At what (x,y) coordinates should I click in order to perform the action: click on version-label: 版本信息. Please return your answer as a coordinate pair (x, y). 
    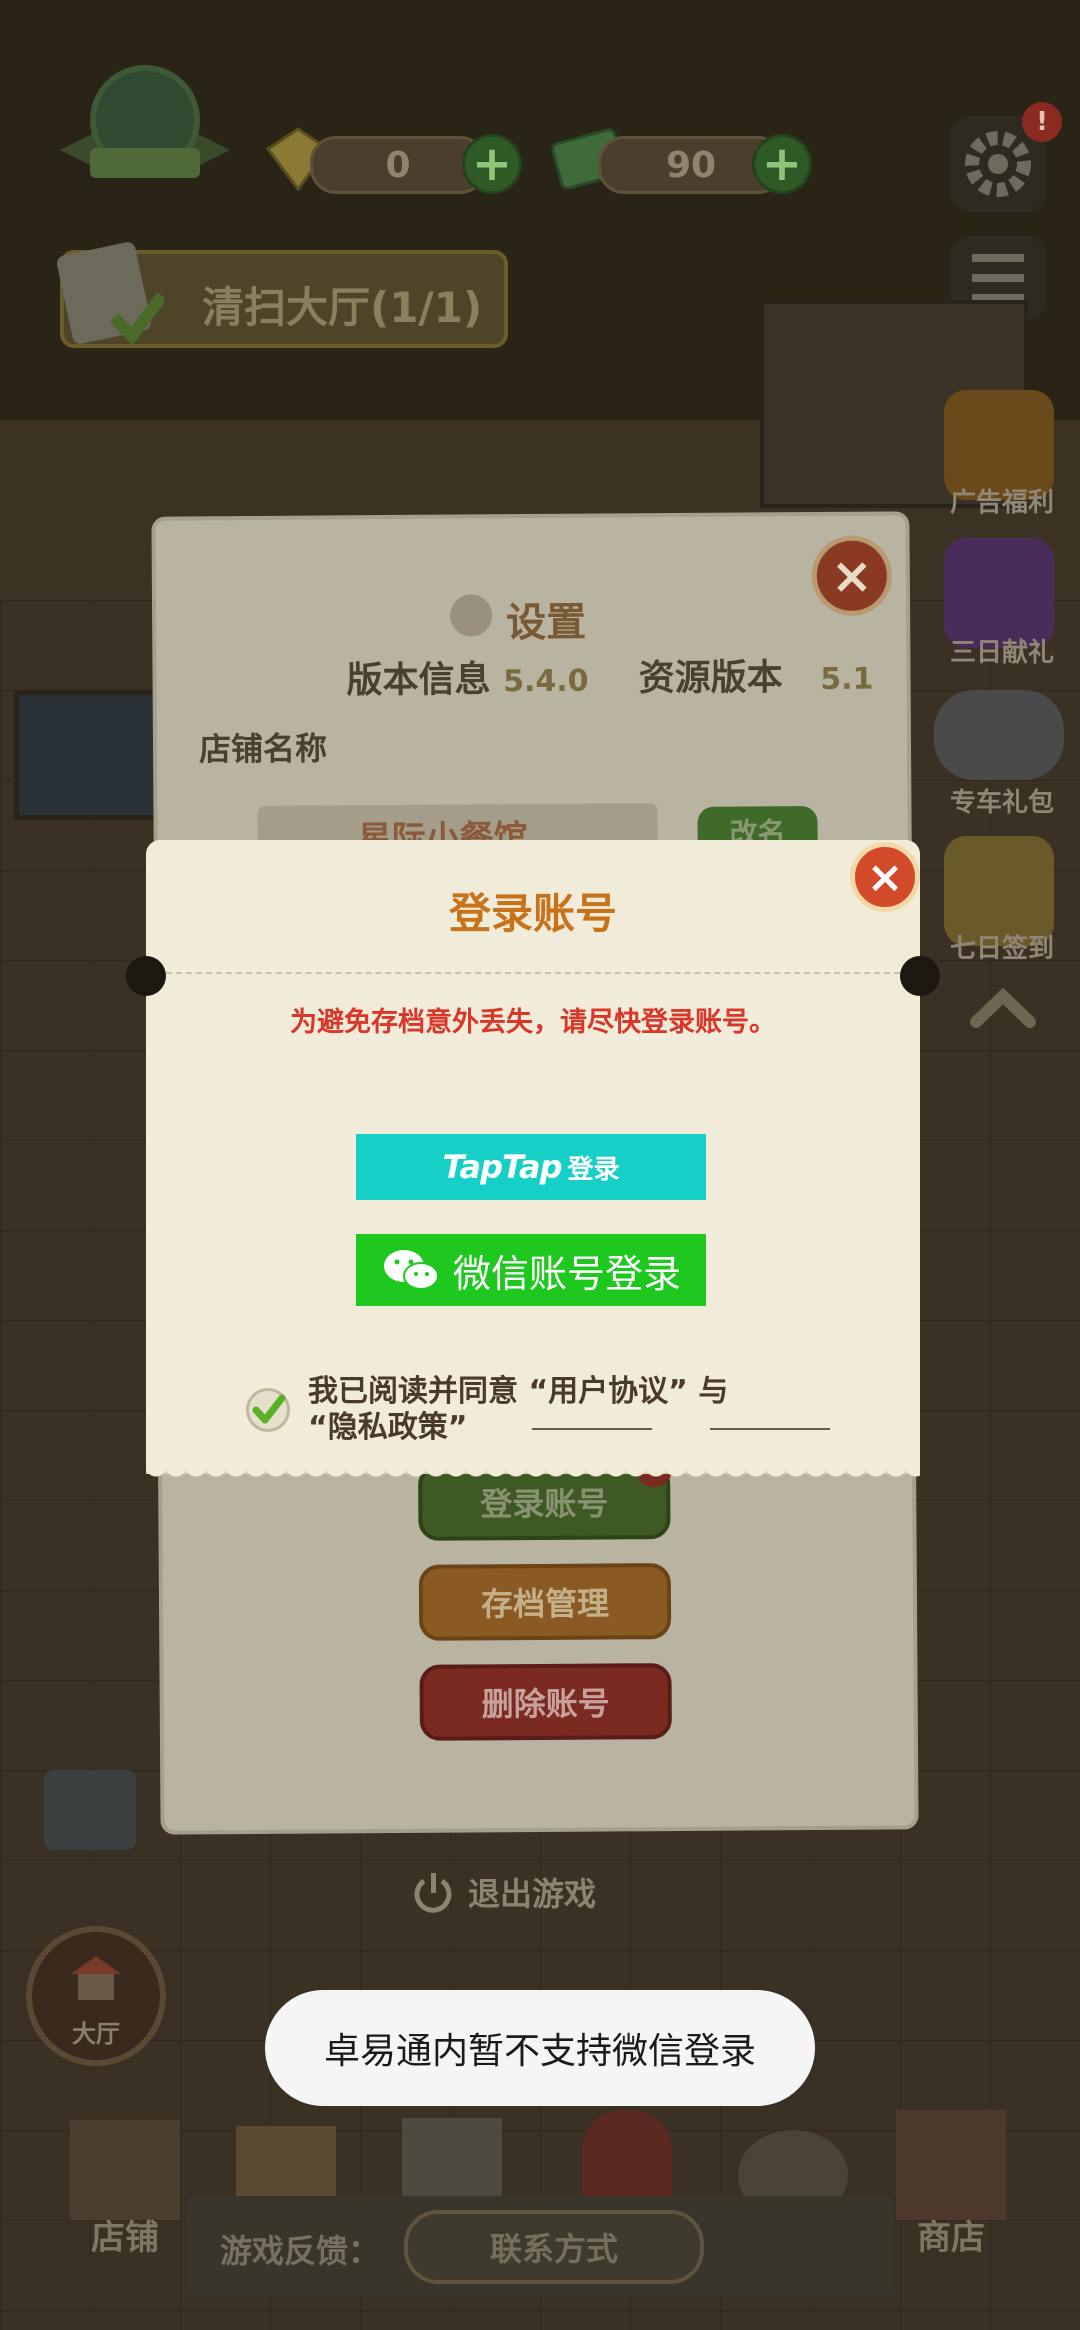
    Looking at the image, I should click on (418, 680).